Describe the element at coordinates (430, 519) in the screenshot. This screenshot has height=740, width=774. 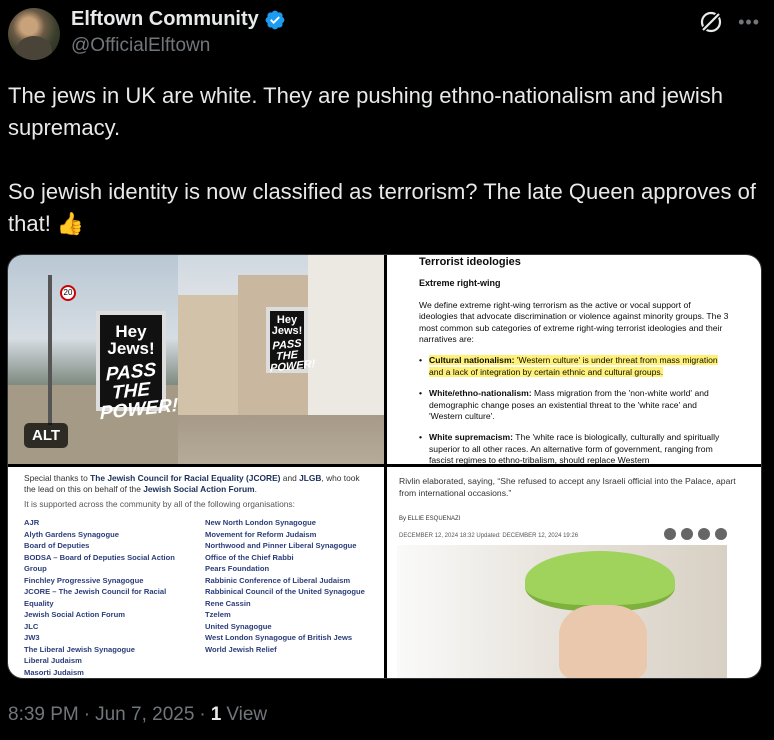
I see `article-byline: By ELLIE ESQUENAZI` at that location.